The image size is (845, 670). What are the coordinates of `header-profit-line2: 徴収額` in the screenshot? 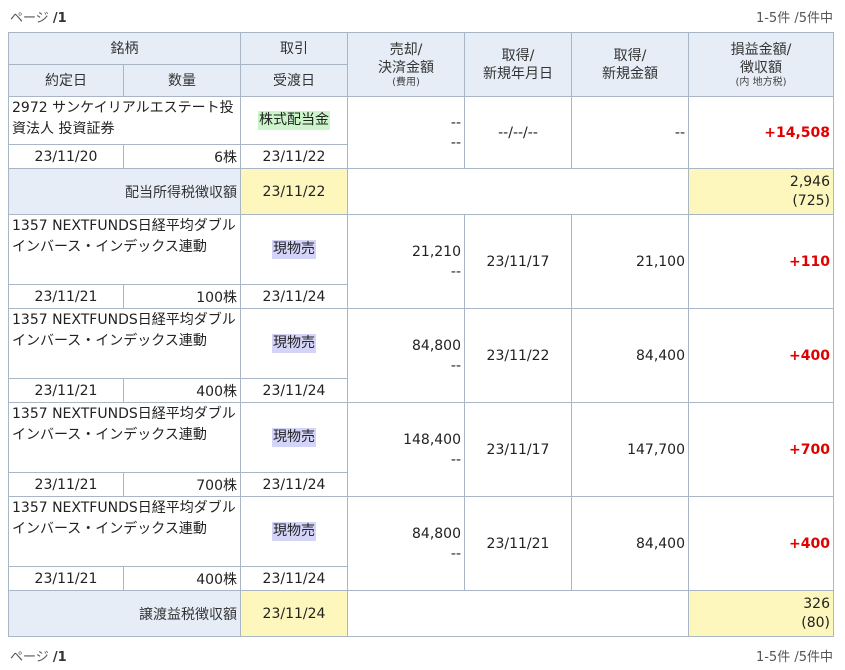 It's located at (761, 67).